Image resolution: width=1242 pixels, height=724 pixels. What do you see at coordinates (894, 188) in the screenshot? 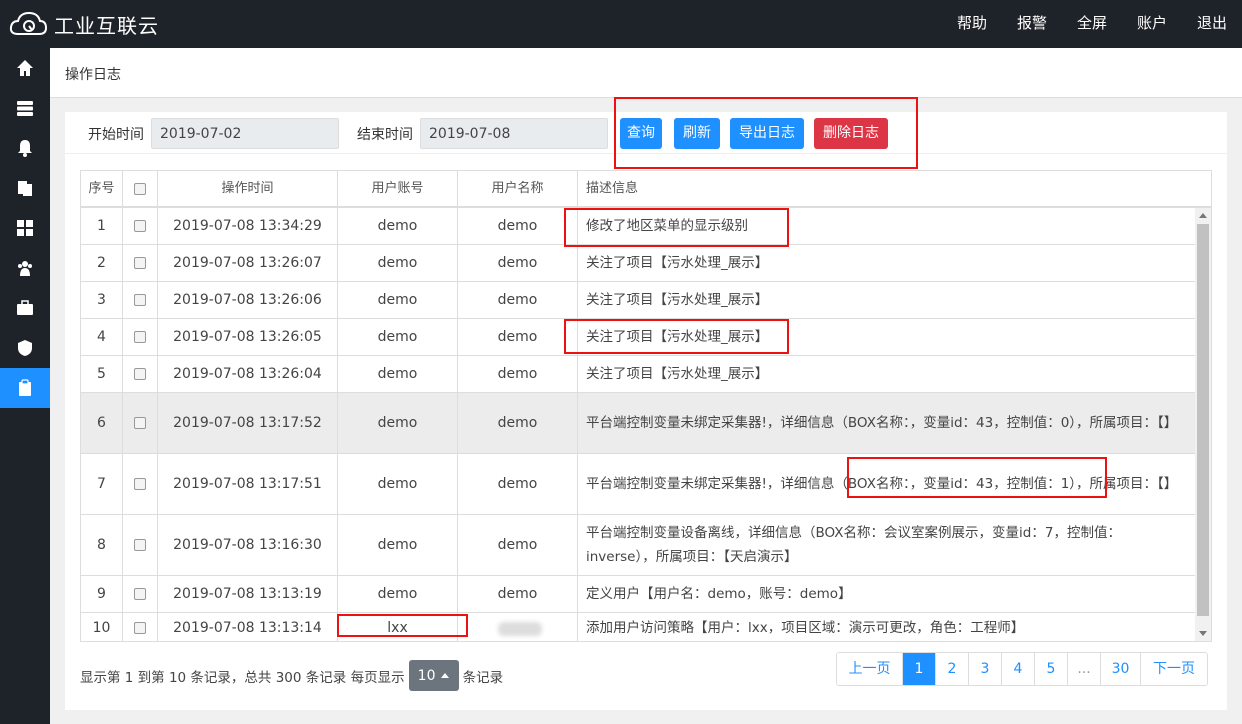
I see `col-description: 描述信息` at bounding box center [894, 188].